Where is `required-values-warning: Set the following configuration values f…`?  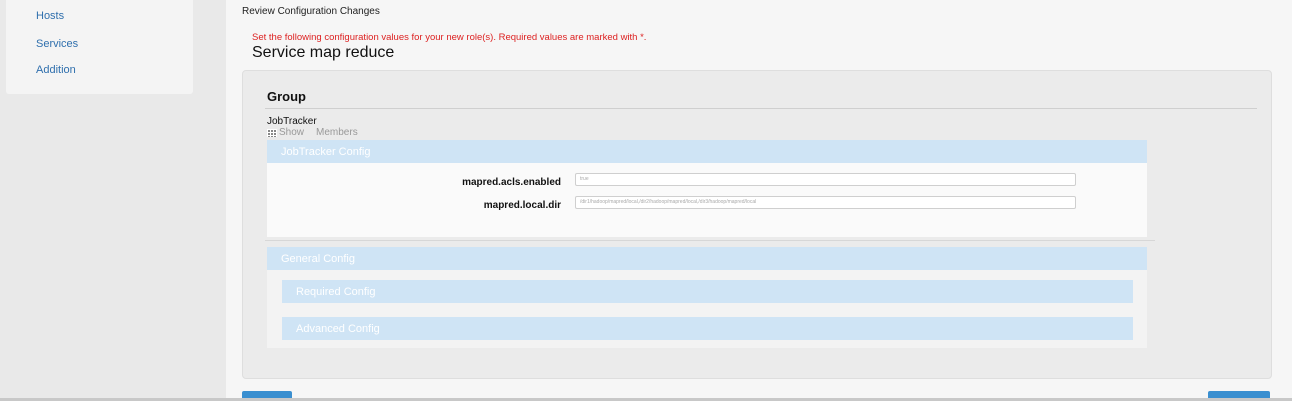
required-values-warning: Set the following configuration values f… is located at coordinates (449, 37).